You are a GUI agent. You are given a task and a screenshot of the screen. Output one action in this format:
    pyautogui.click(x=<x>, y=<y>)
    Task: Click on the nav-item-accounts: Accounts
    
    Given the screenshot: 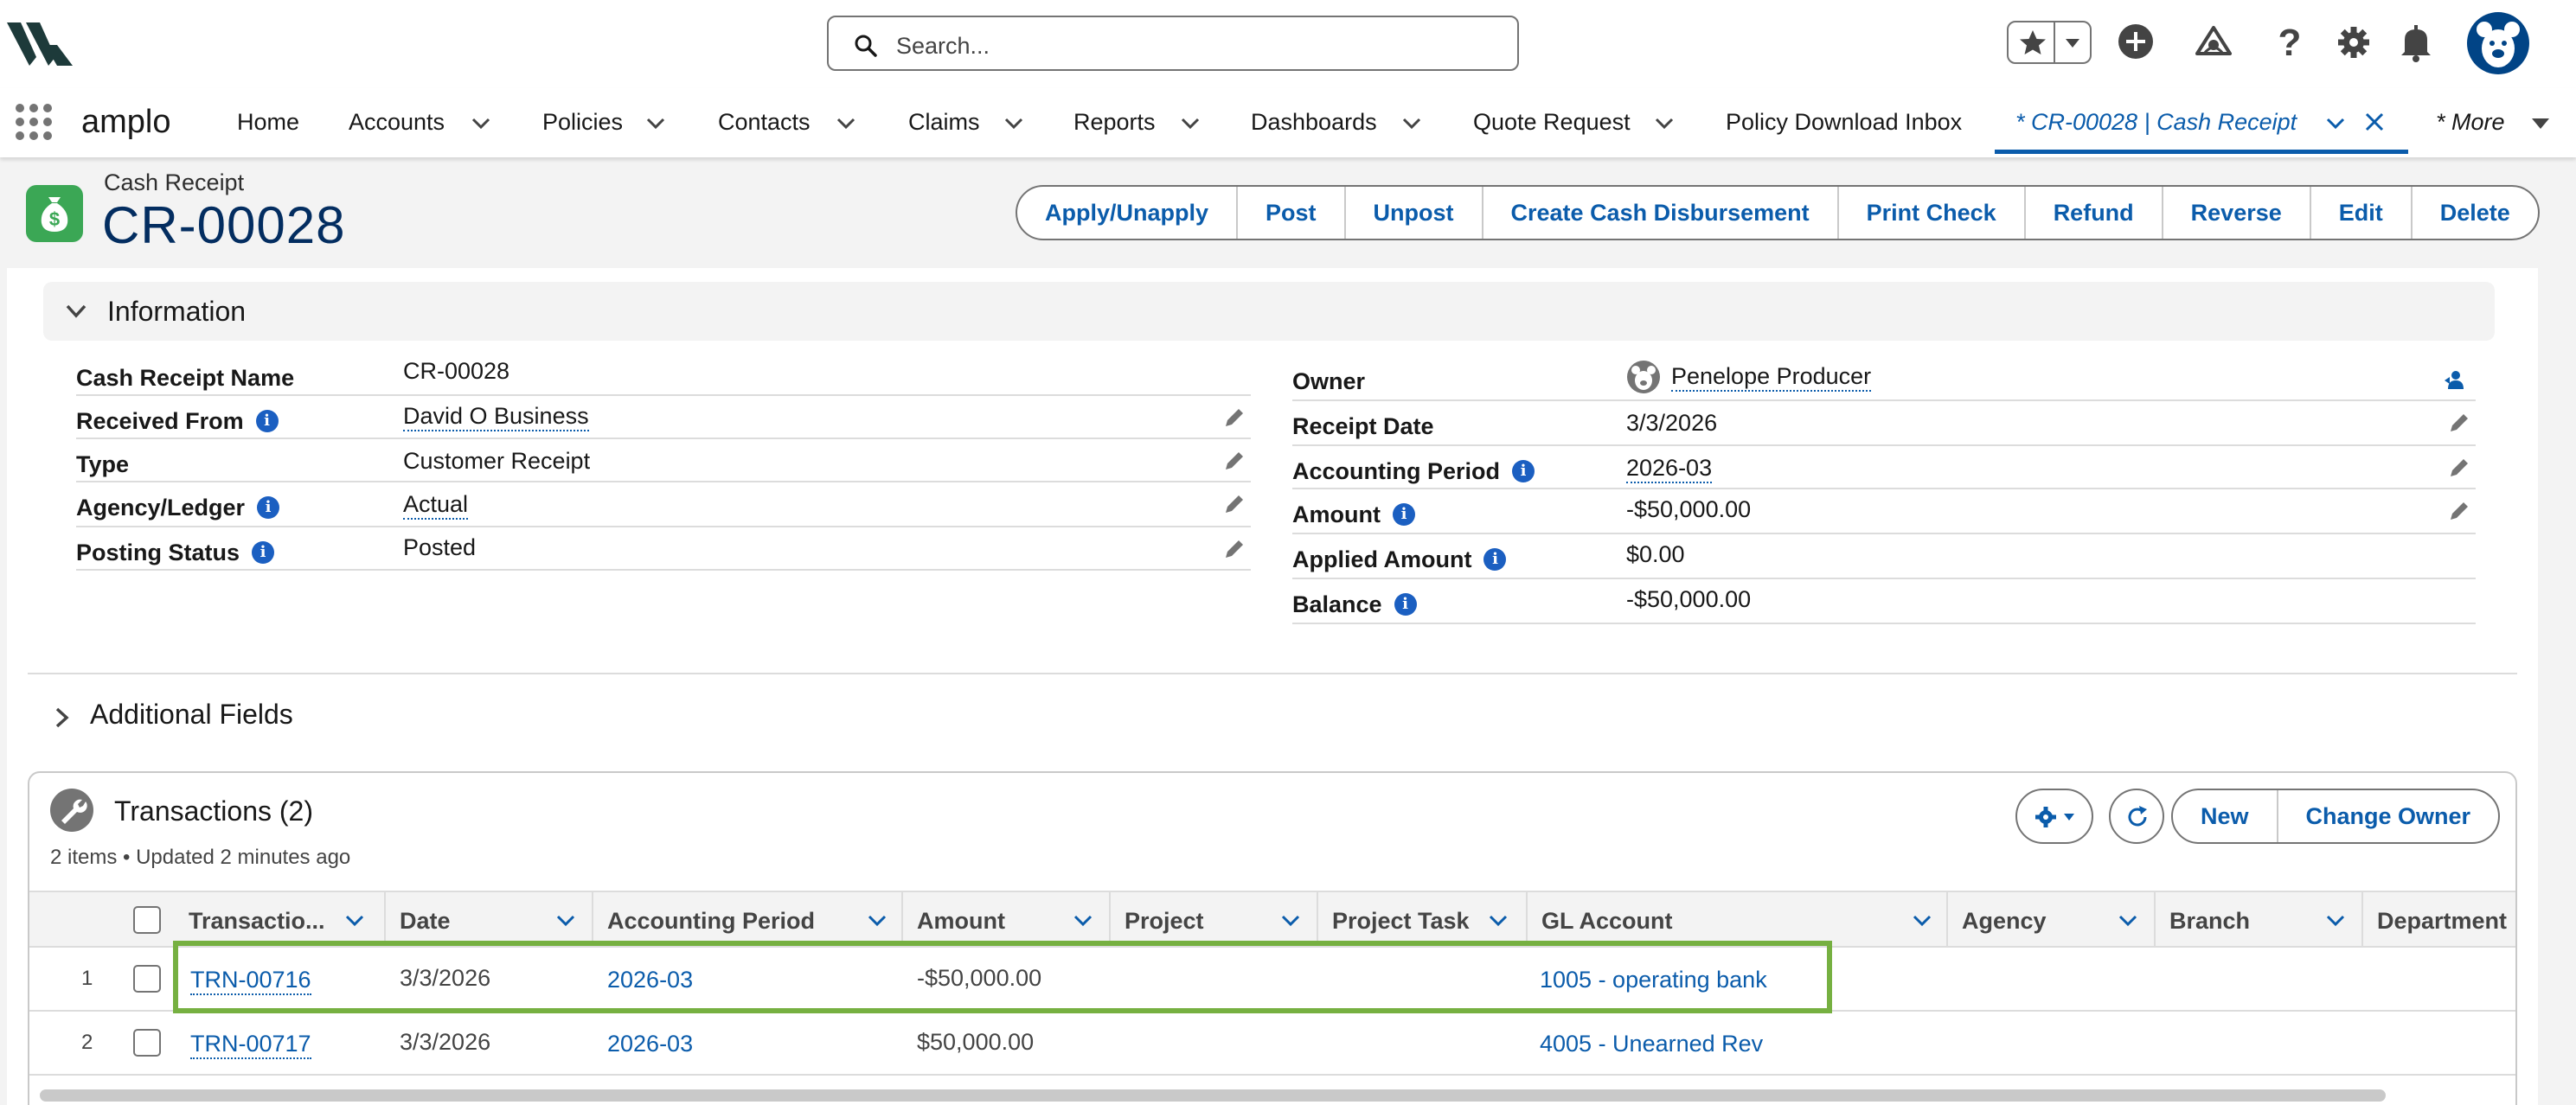 What is the action you would take?
    pyautogui.click(x=397, y=123)
    